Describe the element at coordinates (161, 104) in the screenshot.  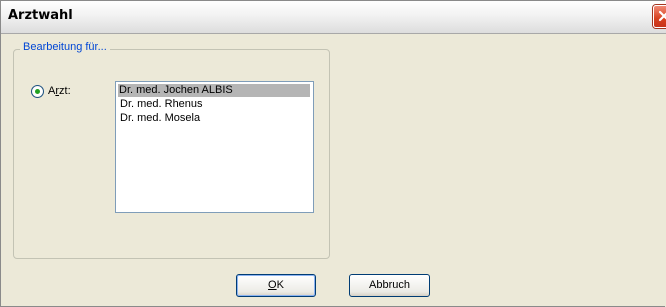
I see `list-item: Dr. med. Rhenus` at that location.